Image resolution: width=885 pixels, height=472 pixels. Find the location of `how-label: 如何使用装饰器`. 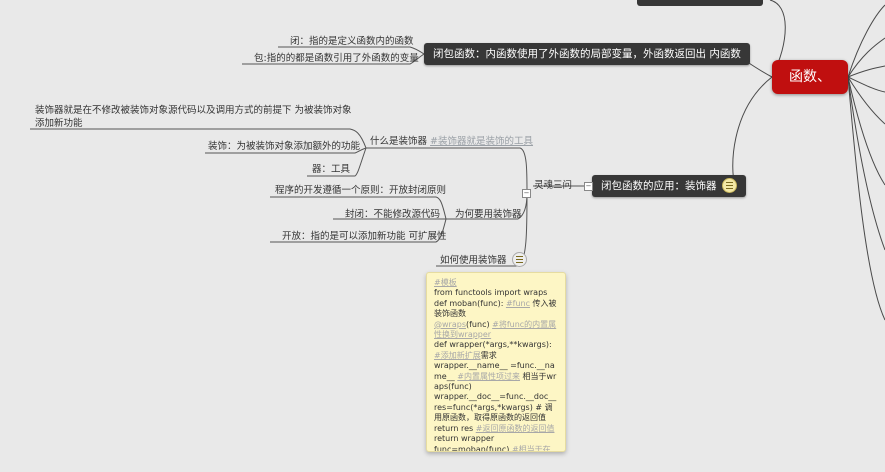

how-label: 如何使用装饰器 is located at coordinates (473, 260).